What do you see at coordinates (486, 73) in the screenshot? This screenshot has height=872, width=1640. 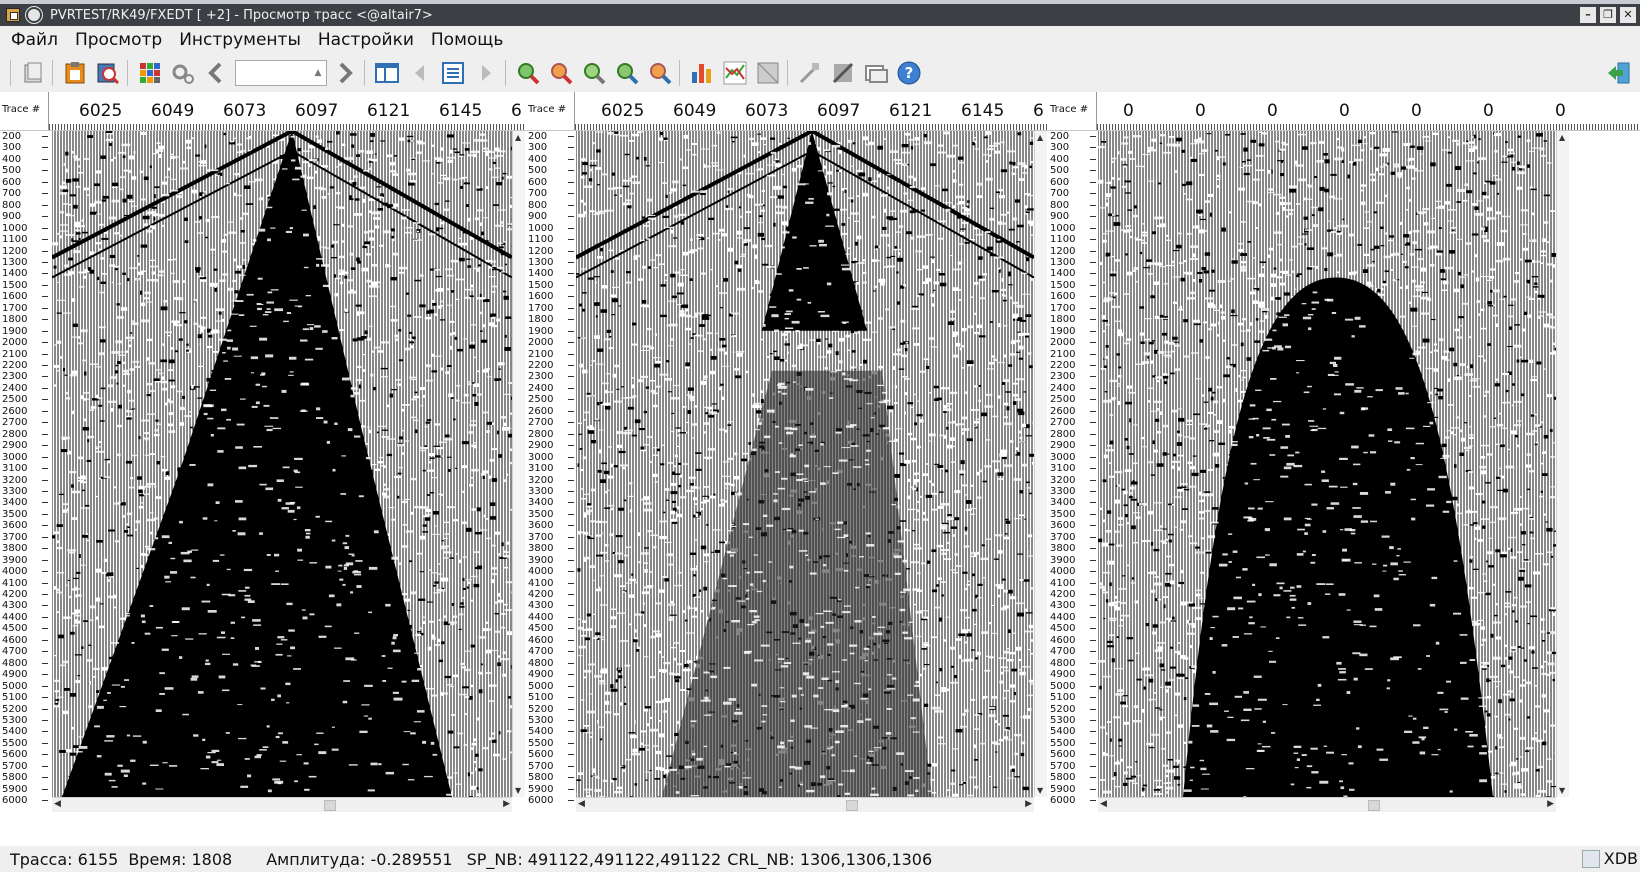 I see `next-icon` at bounding box center [486, 73].